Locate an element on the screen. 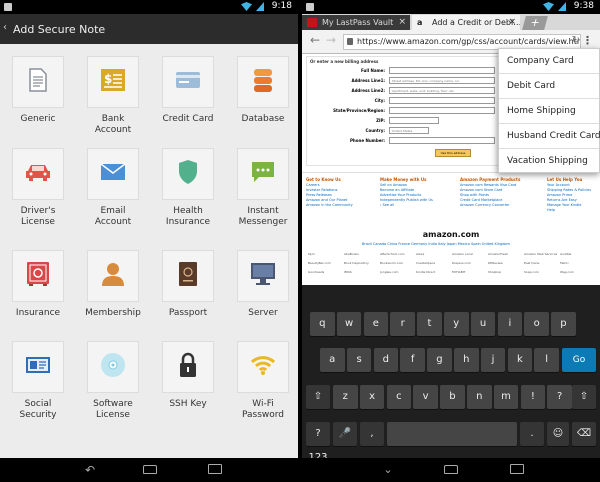 This screenshot has height=482, width=600. subsidiary-link: AfterSchool.com is located at coordinates (392, 254).